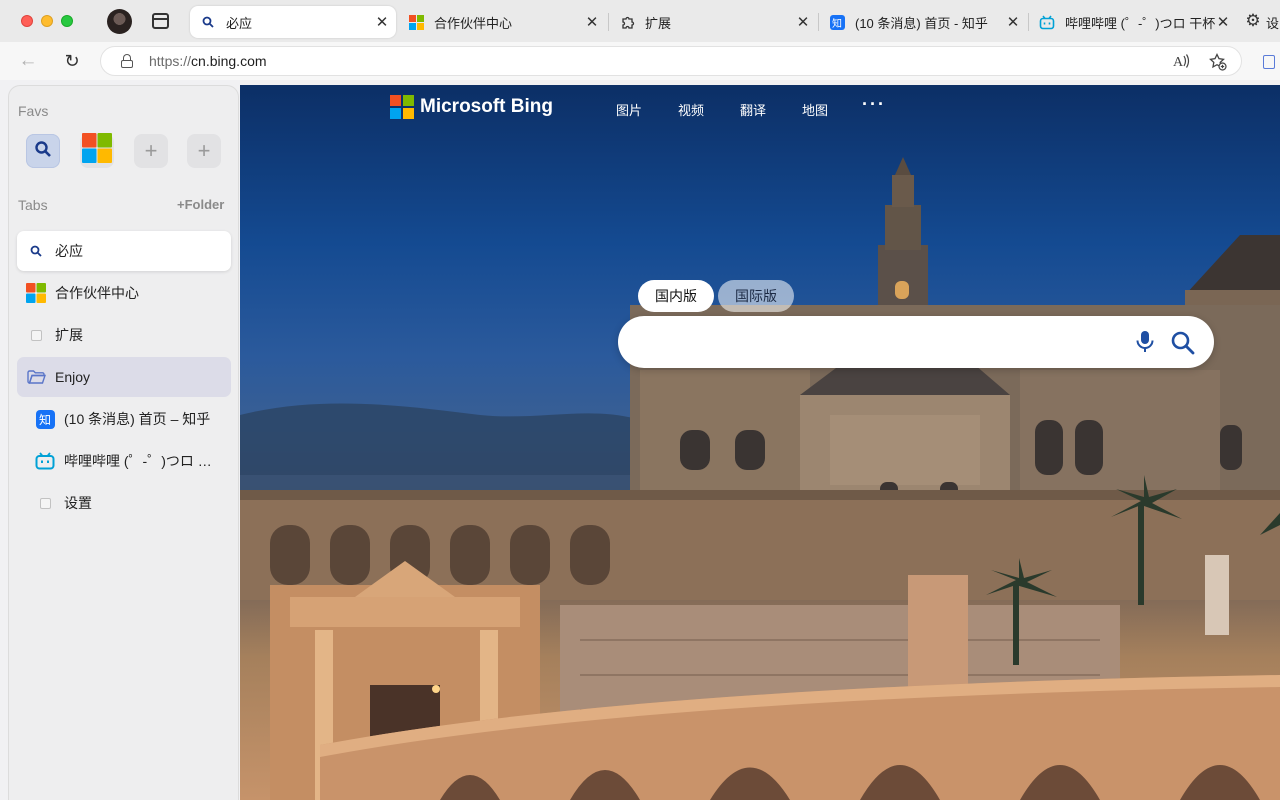 This screenshot has width=1280, height=800. Describe the element at coordinates (69, 335) in the screenshot. I see `sidebar-item-label: 扩展` at that location.